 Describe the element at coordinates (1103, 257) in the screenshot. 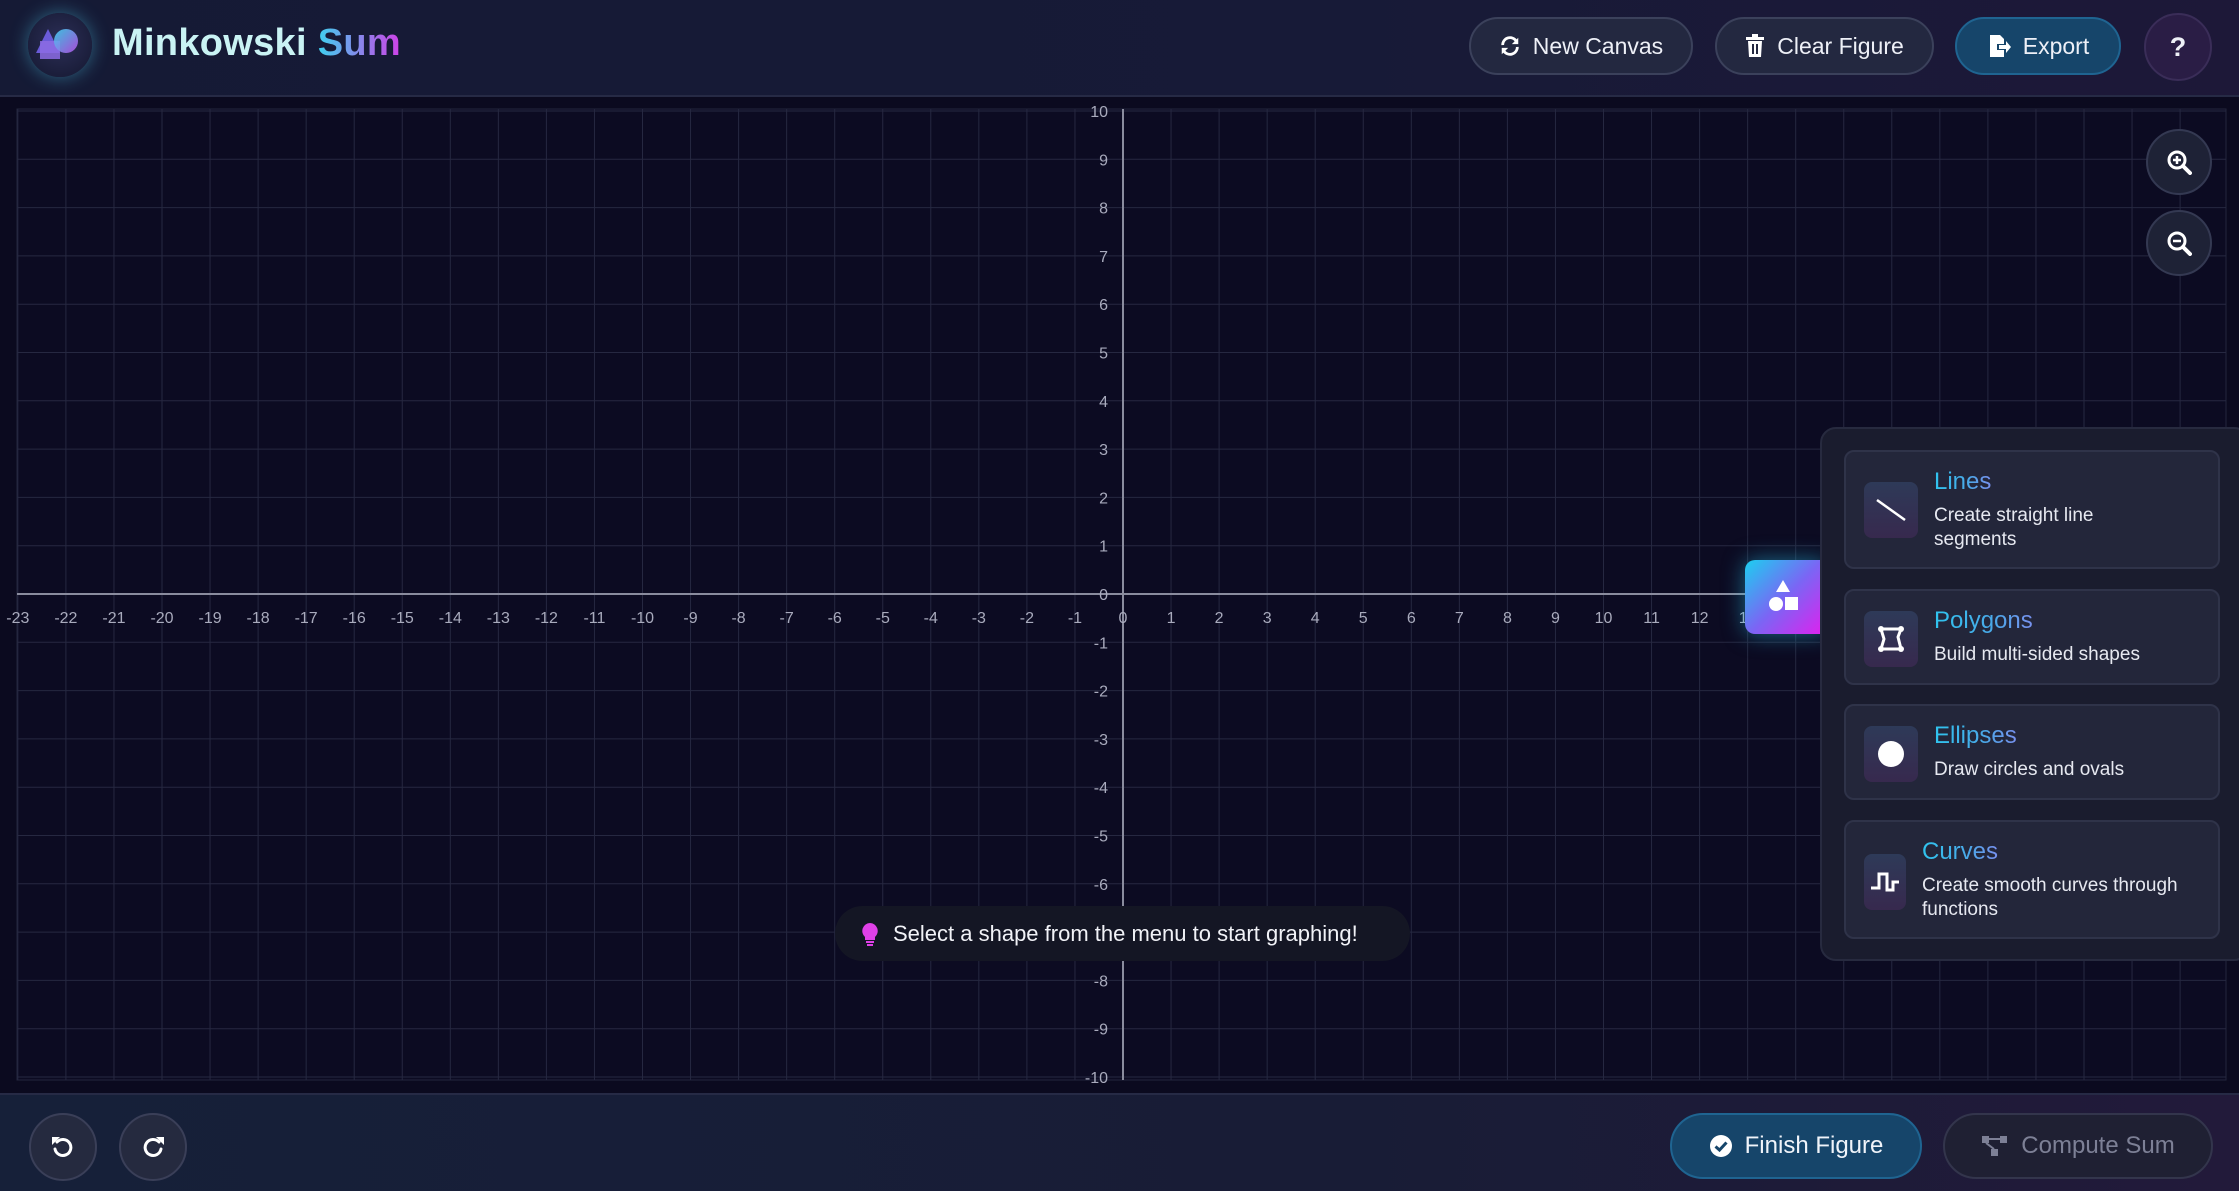

I see `y-tick-label: 7` at that location.